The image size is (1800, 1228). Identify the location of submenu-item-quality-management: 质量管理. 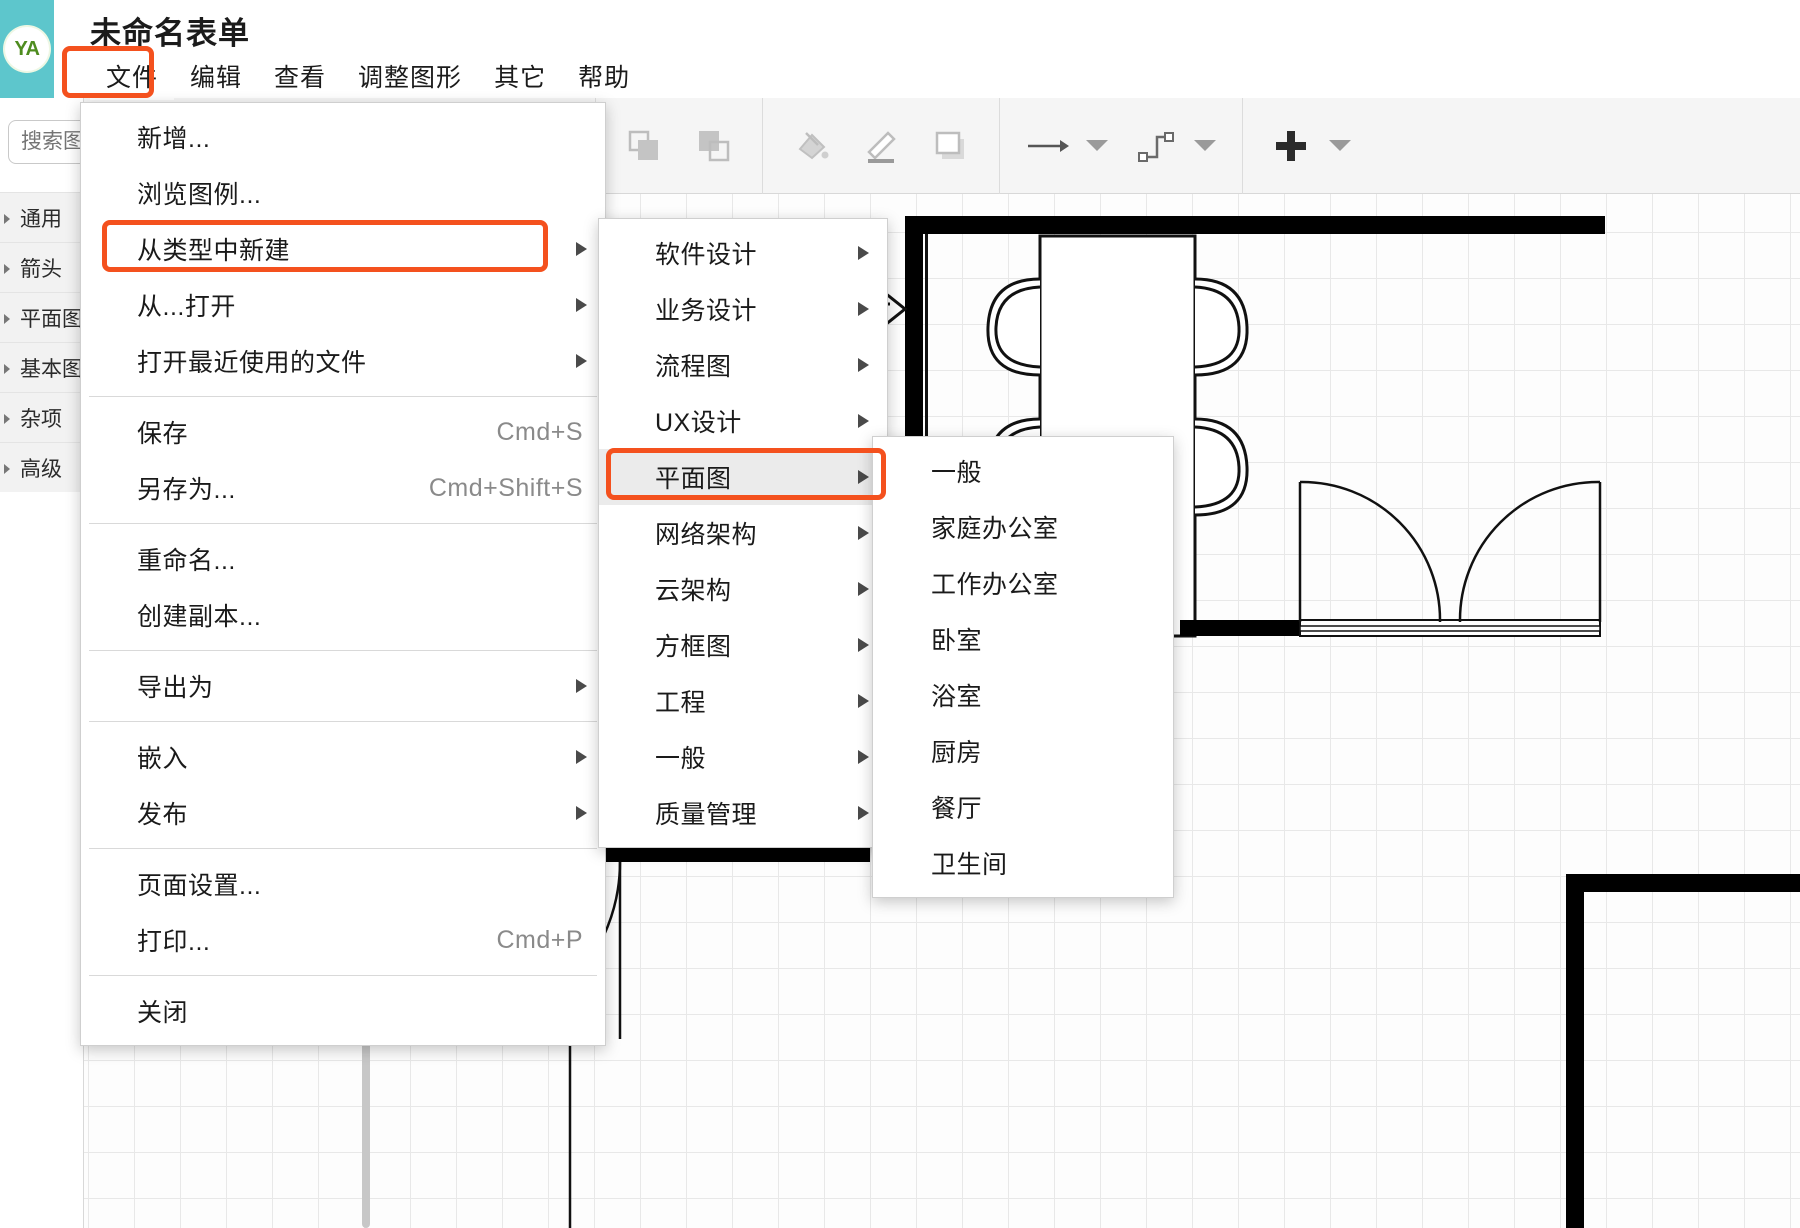
(743, 813).